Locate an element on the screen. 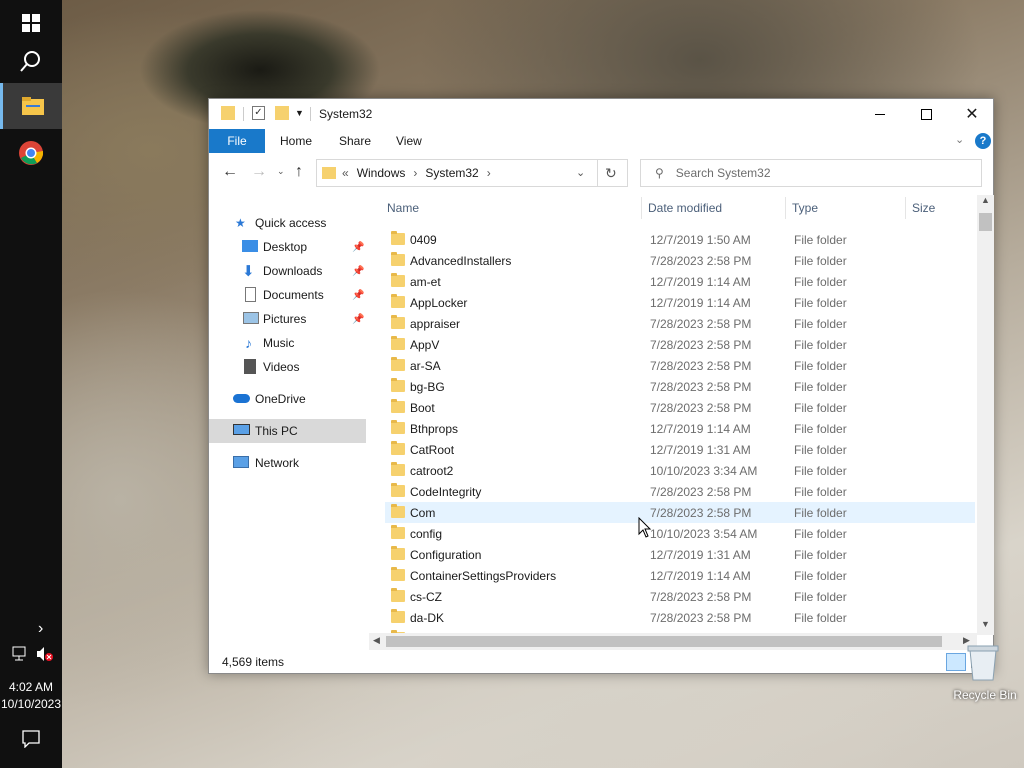 This screenshot has height=768, width=1024. nav-quick-access: ★ Quick access is located at coordinates (287, 223).